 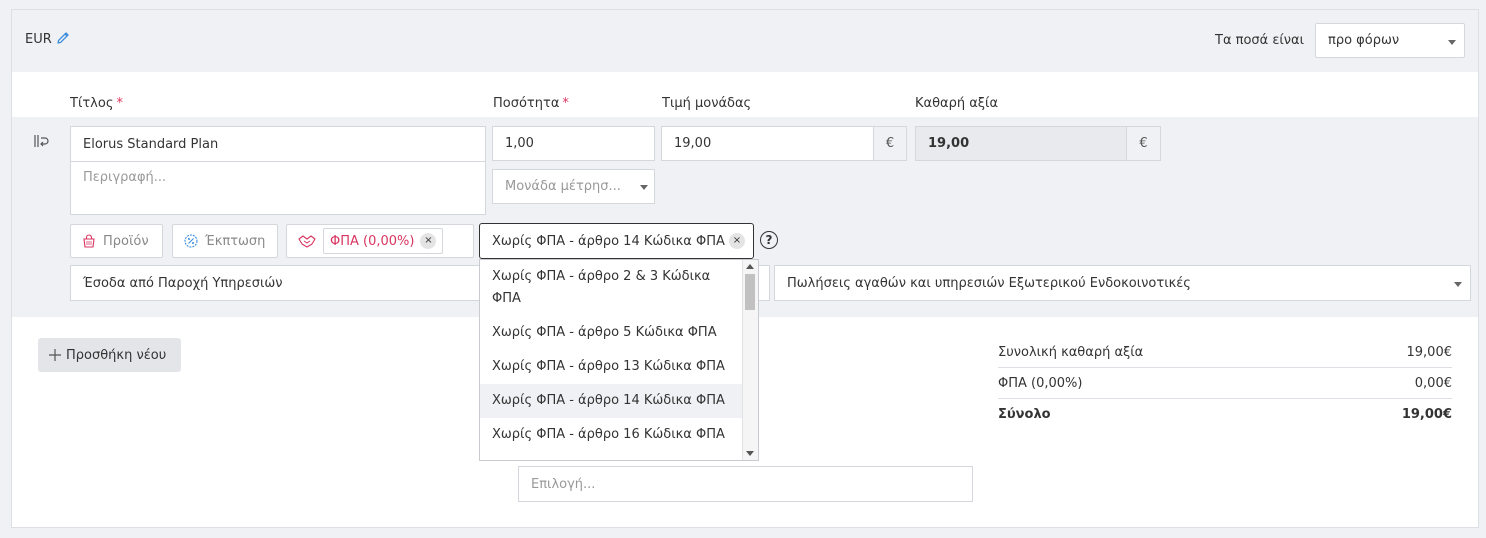 I want to click on amounts-type-value: προ φόρων, so click(x=1364, y=40).